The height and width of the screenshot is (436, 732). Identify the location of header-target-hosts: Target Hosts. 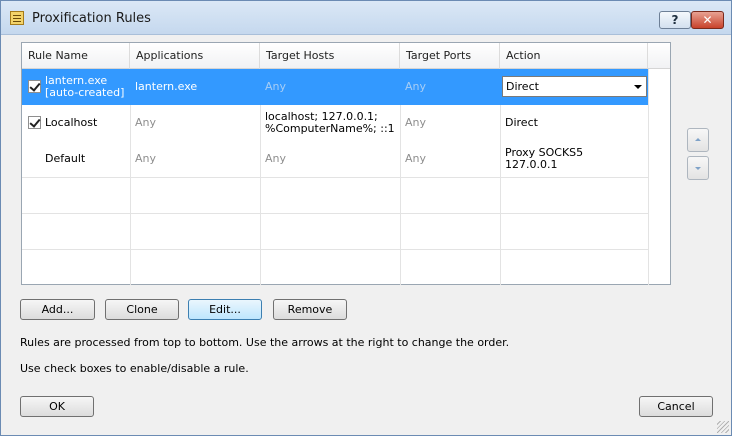
(330, 56).